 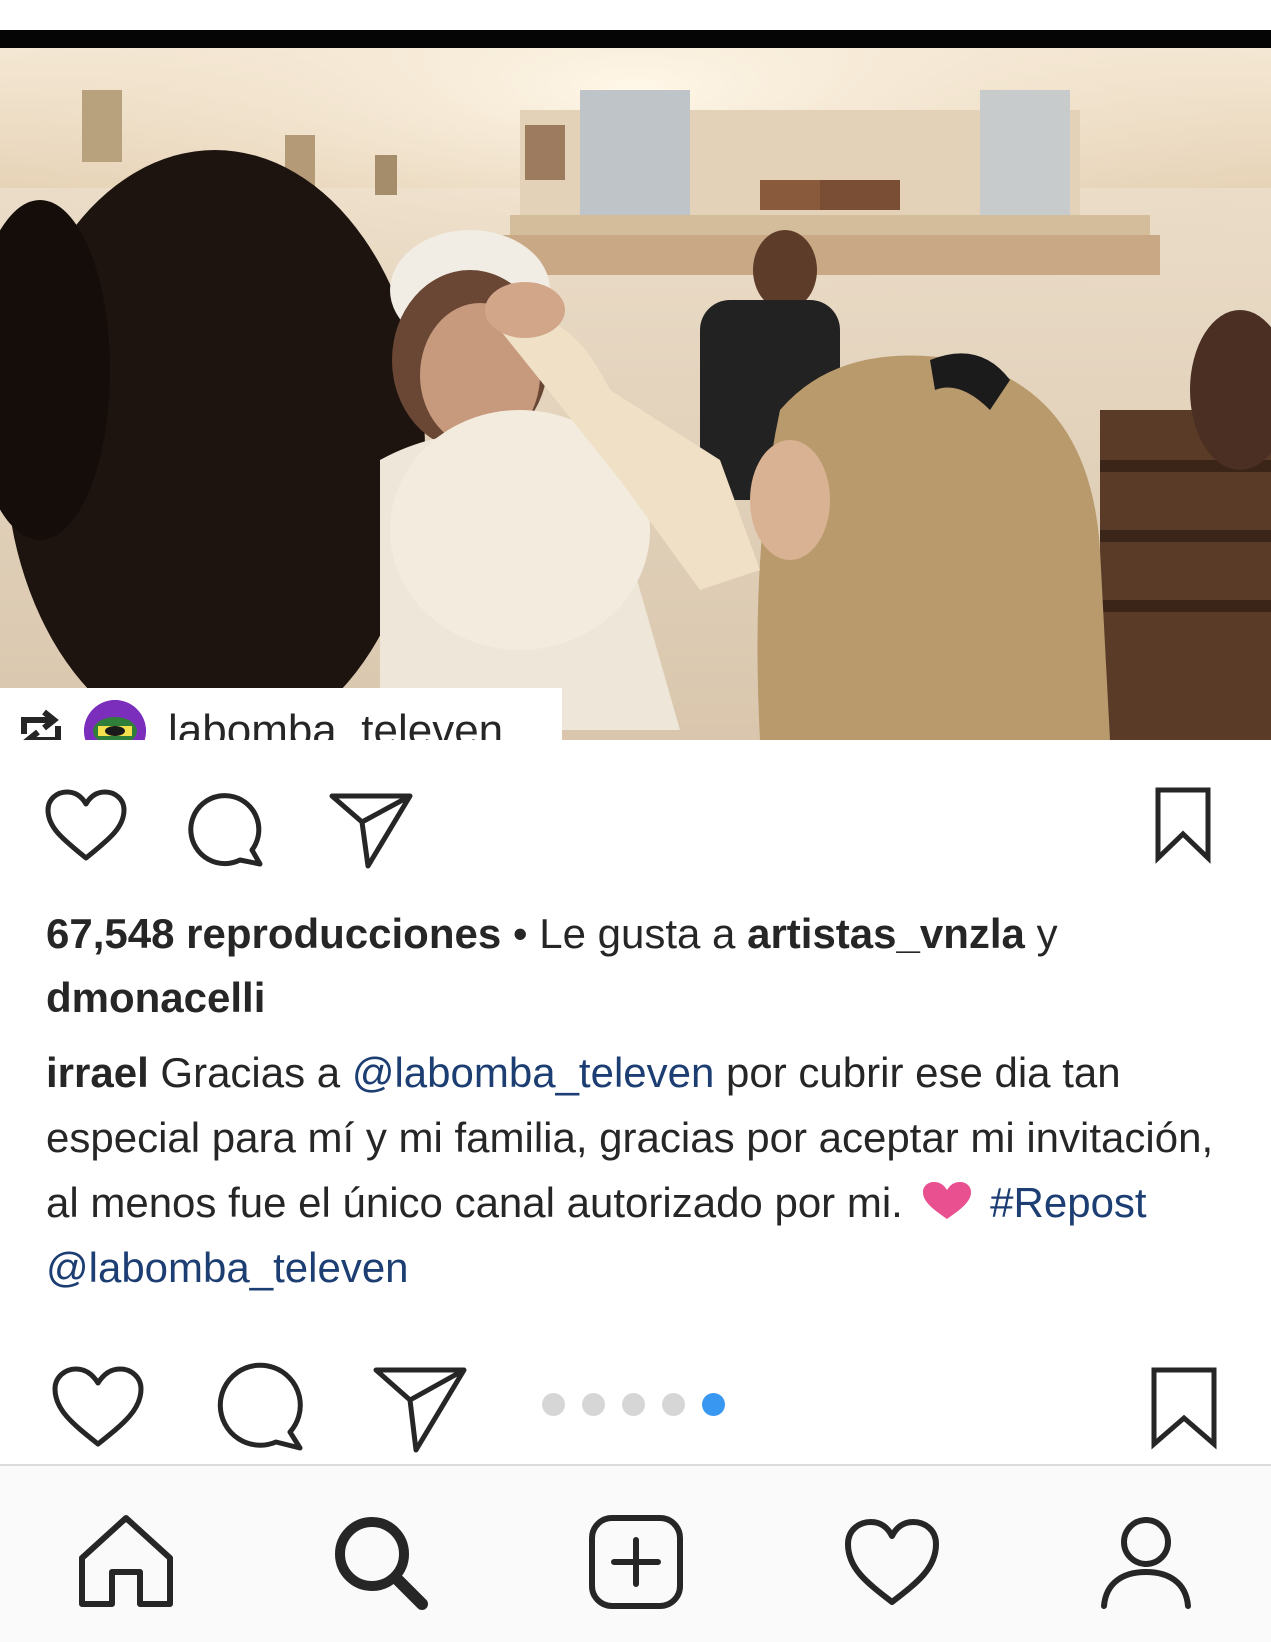 I want to click on repost-attribution: labomba_televen, so click(x=281, y=714).